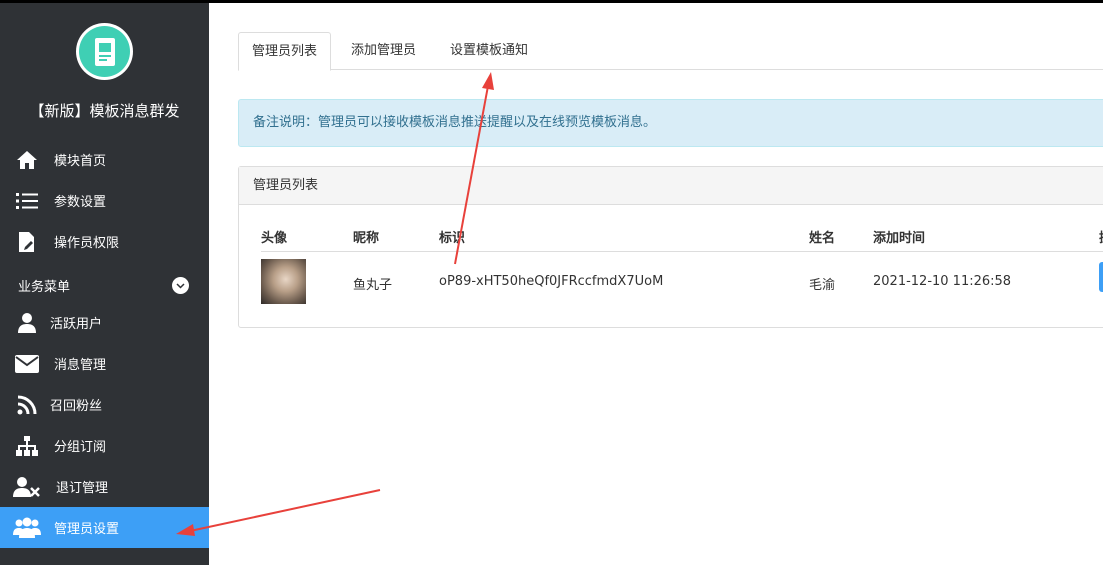 This screenshot has width=1103, height=565. I want to click on user-remove-icon, so click(27, 487).